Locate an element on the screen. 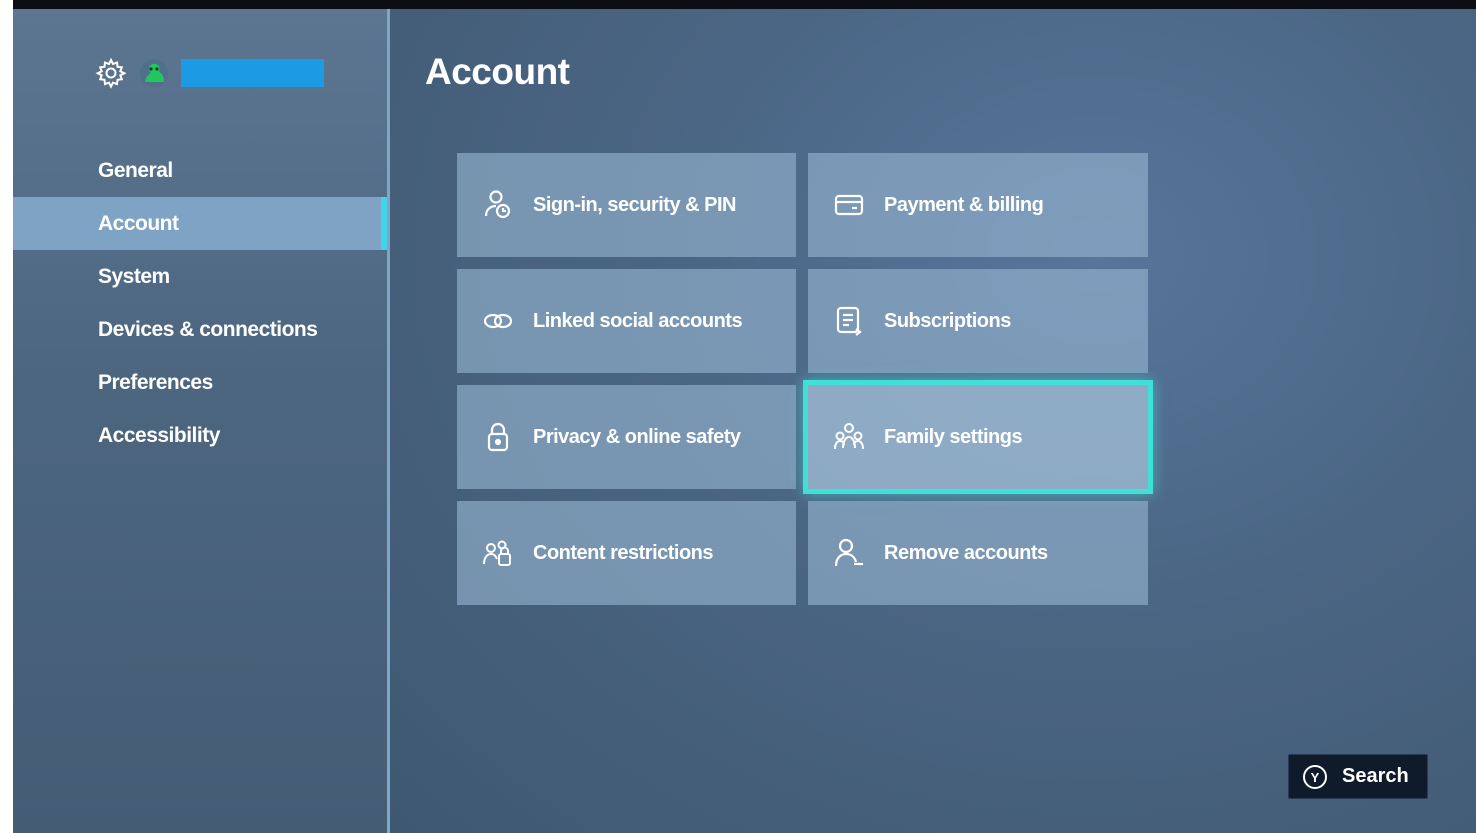 The height and width of the screenshot is (833, 1476). sidebar-item-label: System is located at coordinates (134, 276).